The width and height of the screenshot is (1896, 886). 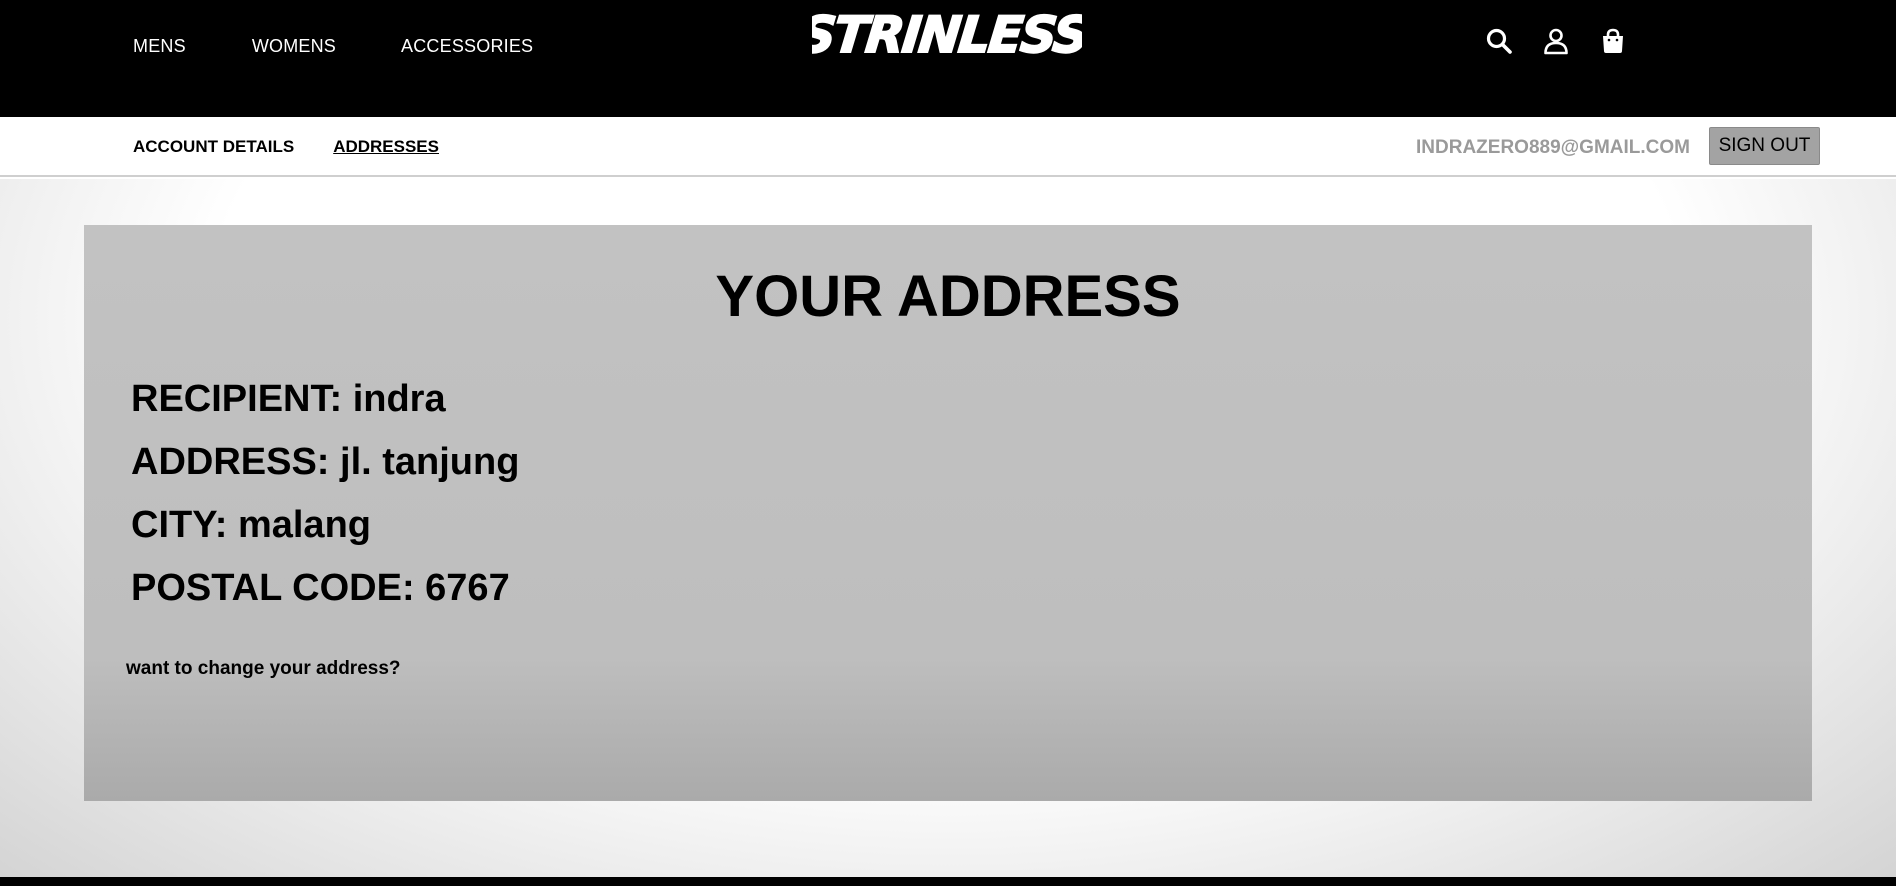 I want to click on nav-accessories: ACCESSORIES, so click(x=467, y=46).